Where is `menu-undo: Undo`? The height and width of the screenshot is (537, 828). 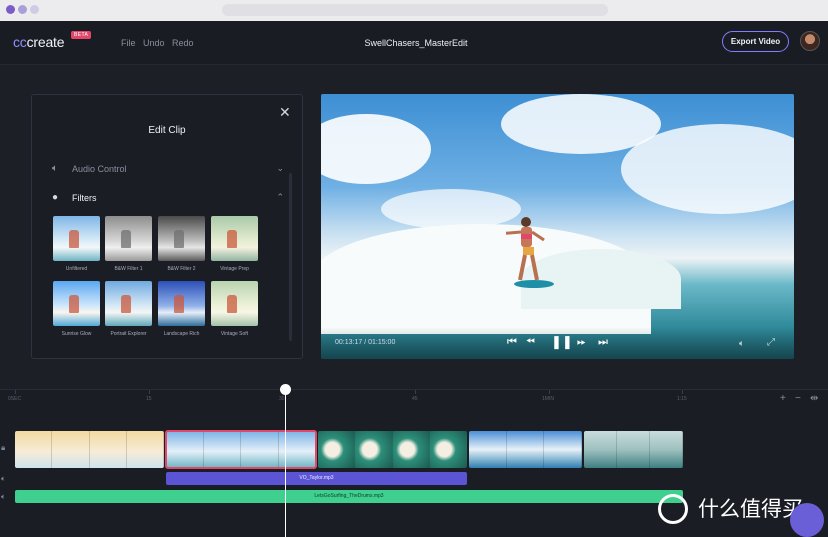 menu-undo: Undo is located at coordinates (154, 43).